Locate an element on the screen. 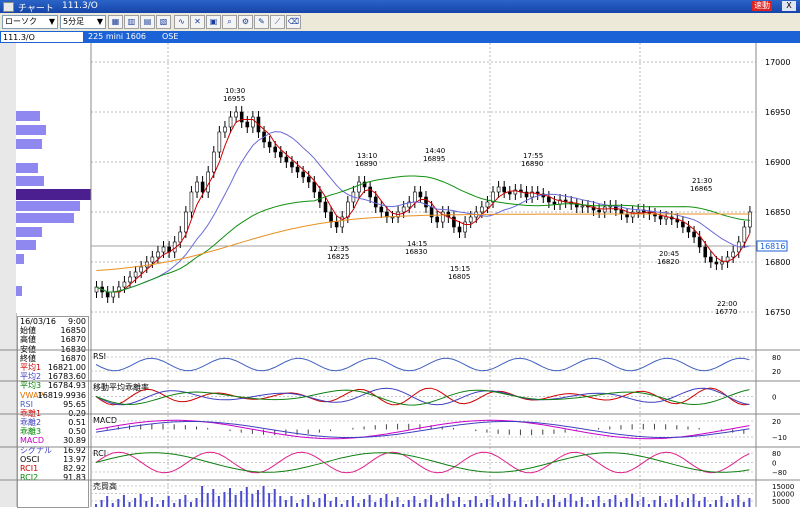 This screenshot has height=508, width=800. price-tick: 16800 is located at coordinates (777, 262).